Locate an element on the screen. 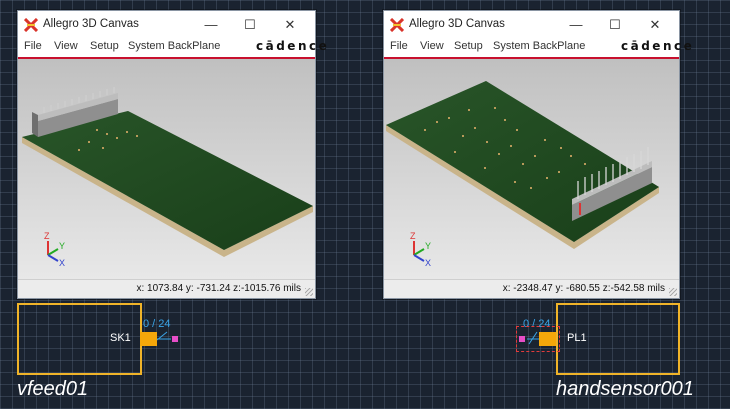 The width and height of the screenshot is (730, 409). coordinate-readout: x: 1073.84 y: -731.24 z:-1015.76 mils is located at coordinates (218, 288).